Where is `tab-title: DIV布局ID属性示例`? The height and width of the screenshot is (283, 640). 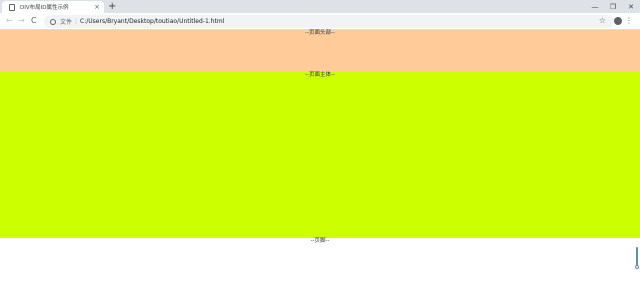 tab-title: DIV布局ID属性示例 is located at coordinates (44, 8).